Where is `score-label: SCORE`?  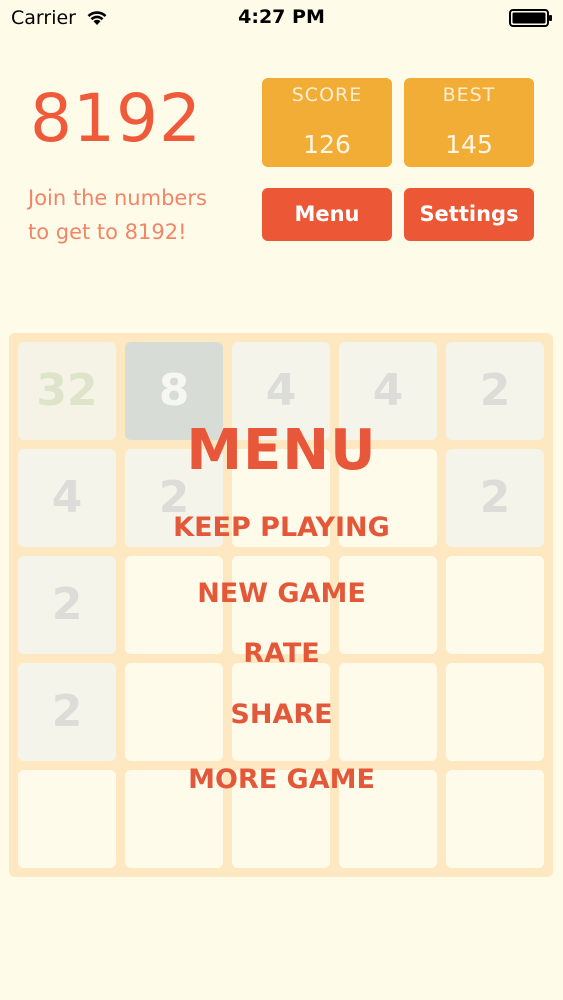
score-label: SCORE is located at coordinates (327, 95).